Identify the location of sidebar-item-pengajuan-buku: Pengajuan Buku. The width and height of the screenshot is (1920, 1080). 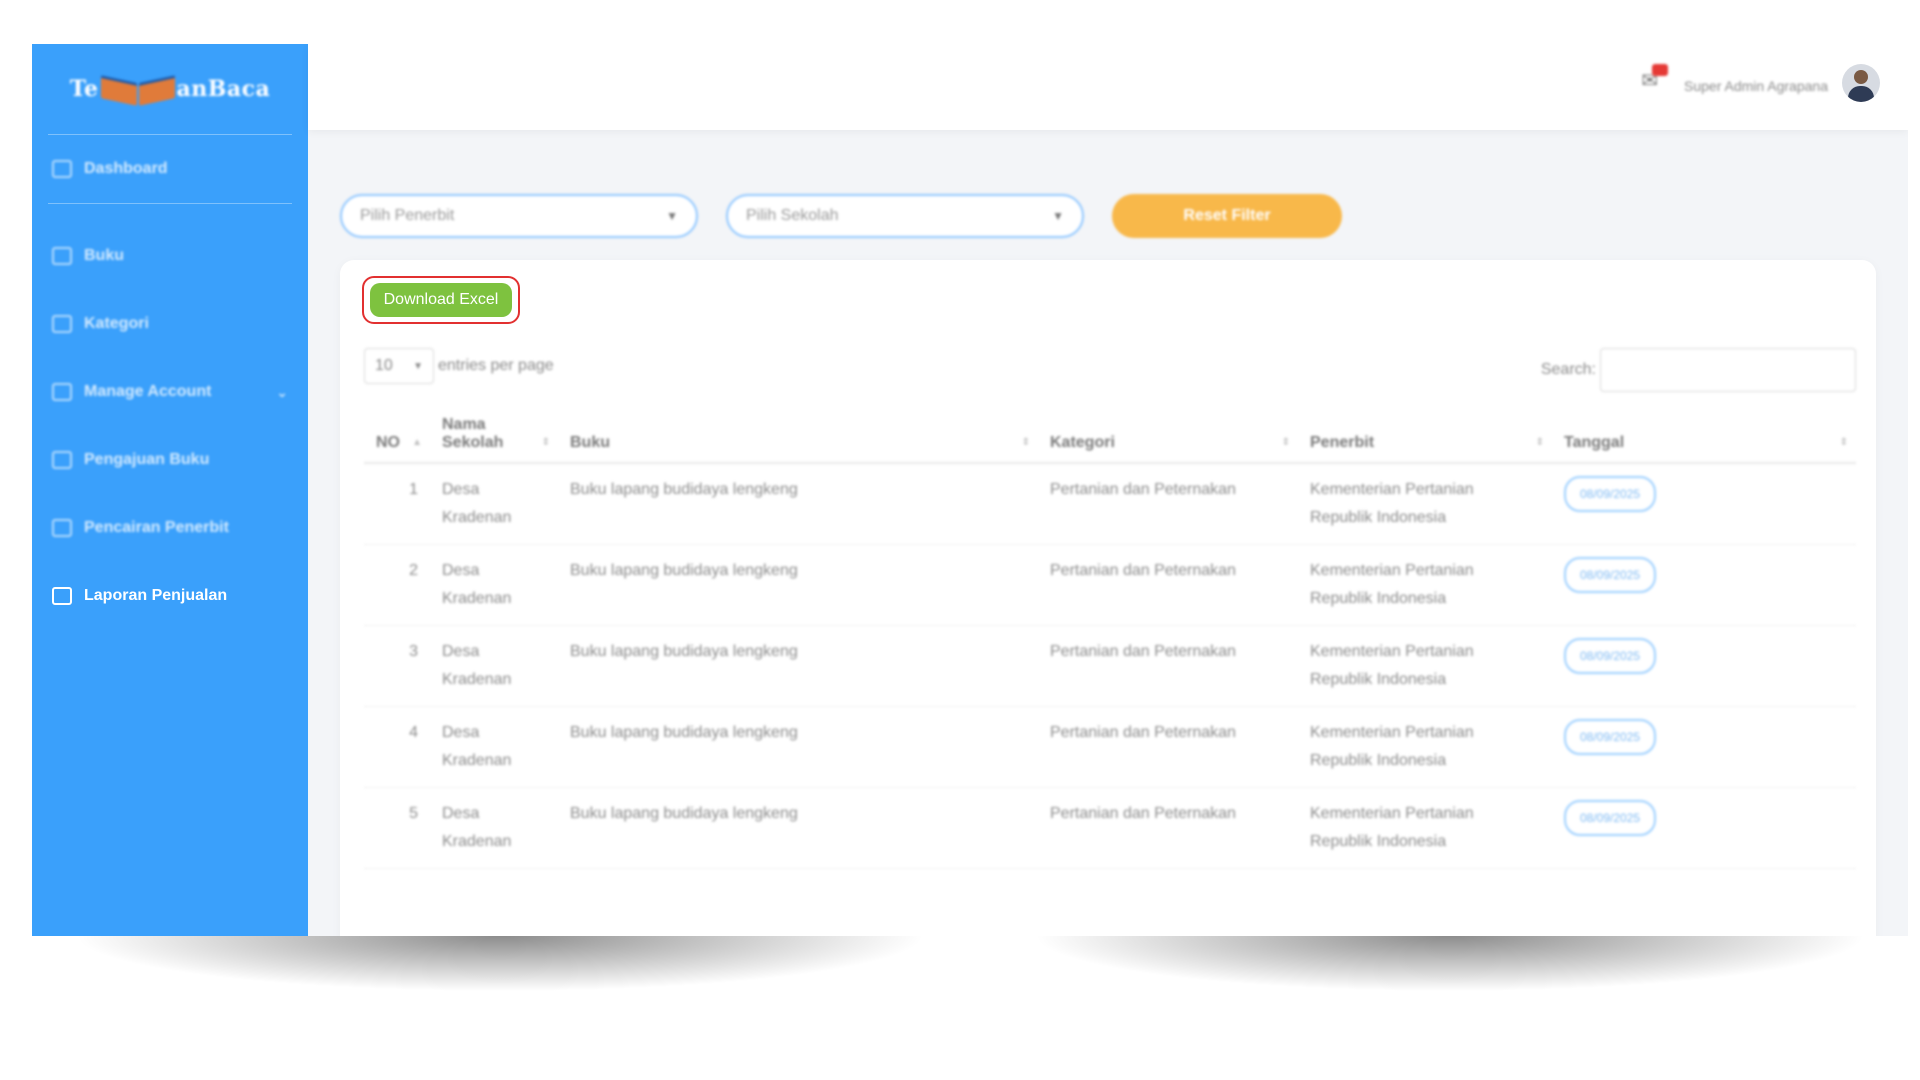
(170, 460).